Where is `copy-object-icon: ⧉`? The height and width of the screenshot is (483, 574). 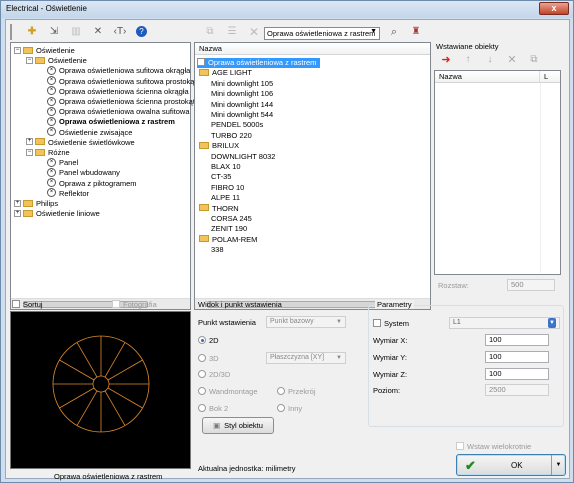 copy-object-icon: ⧉ is located at coordinates (534, 60).